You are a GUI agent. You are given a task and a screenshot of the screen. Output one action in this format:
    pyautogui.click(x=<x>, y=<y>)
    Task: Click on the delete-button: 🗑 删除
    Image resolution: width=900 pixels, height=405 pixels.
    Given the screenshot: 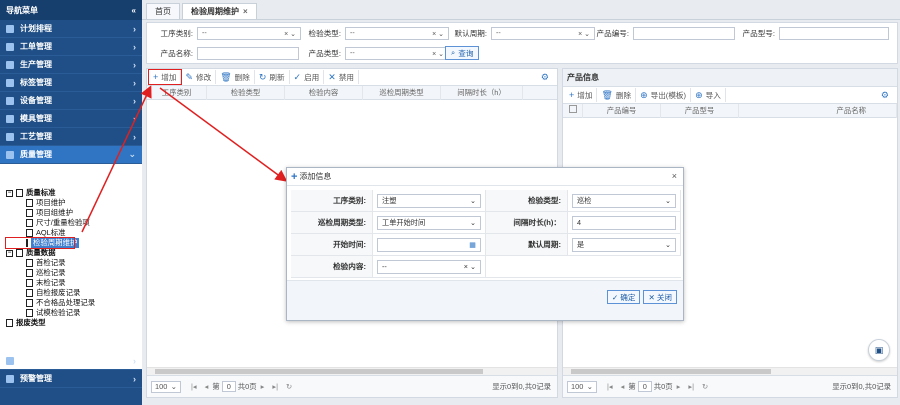 What is the action you would take?
    pyautogui.click(x=235, y=77)
    